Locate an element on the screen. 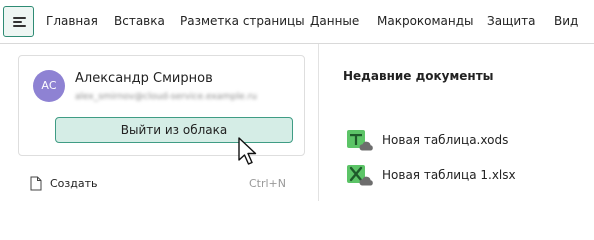 This screenshot has height=240, width=594. tab-view: Вид is located at coordinates (566, 21).